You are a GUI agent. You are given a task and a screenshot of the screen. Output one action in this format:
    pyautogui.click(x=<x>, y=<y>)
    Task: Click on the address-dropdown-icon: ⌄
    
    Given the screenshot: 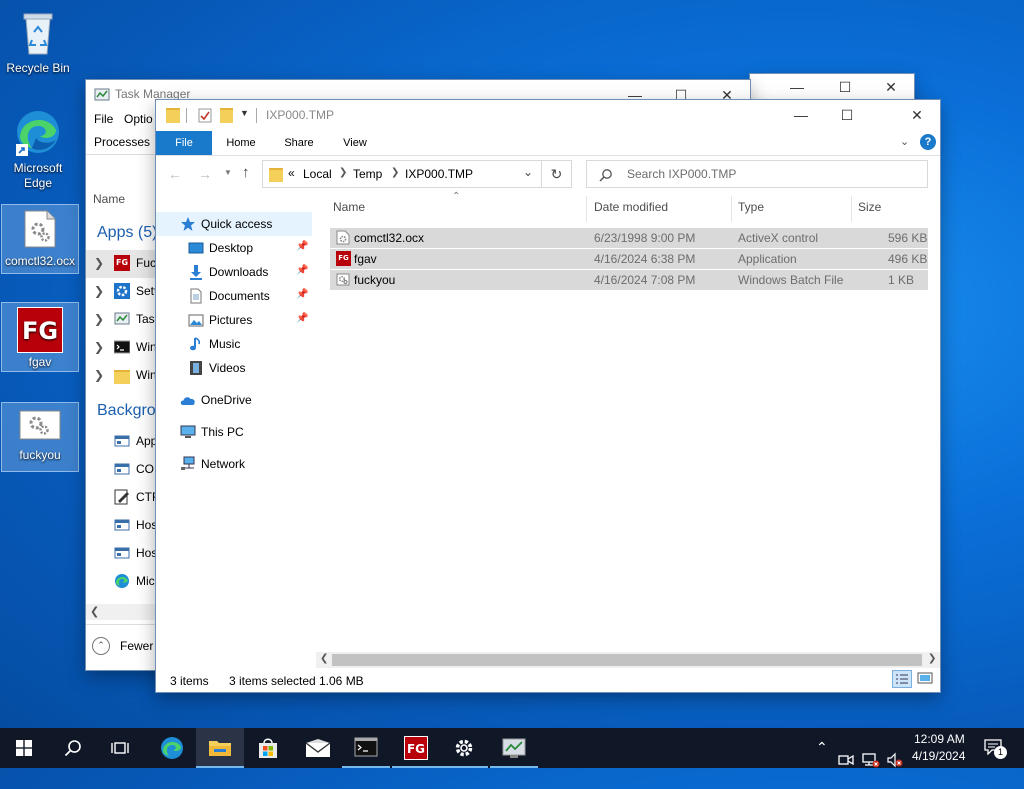 What is the action you would take?
    pyautogui.click(x=528, y=172)
    